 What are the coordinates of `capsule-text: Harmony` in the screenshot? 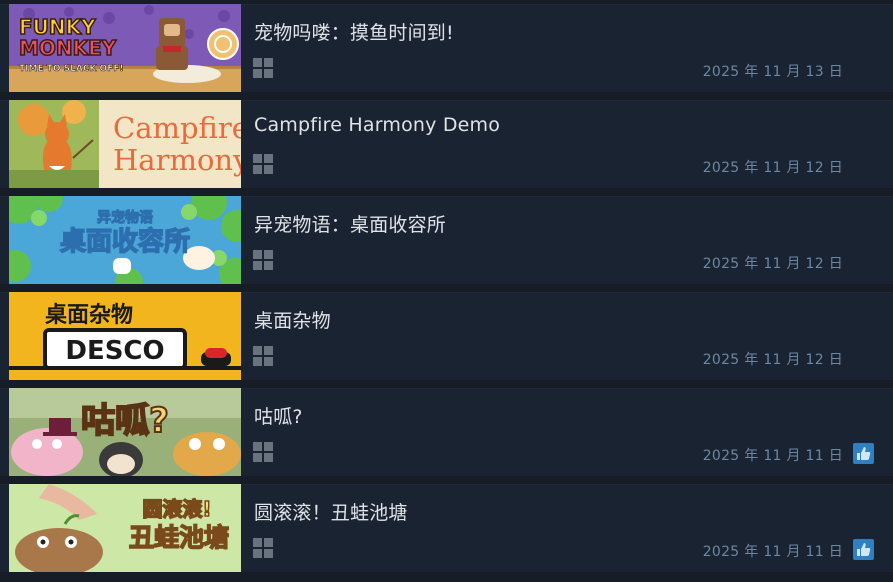 It's located at (177, 160).